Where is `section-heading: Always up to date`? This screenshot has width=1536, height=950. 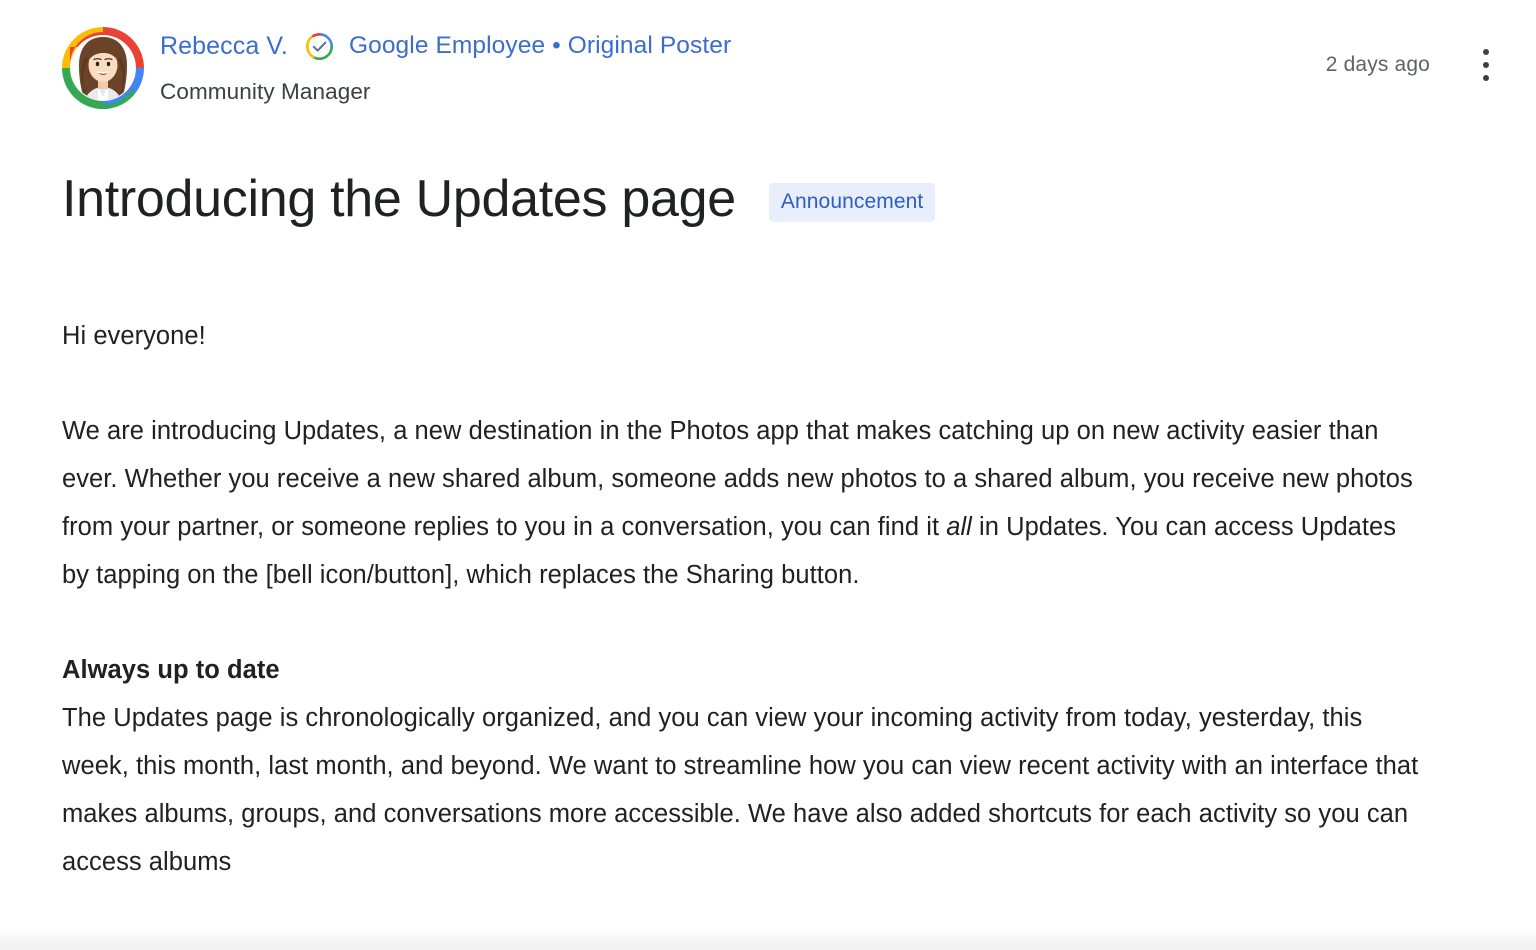 section-heading: Always up to date is located at coordinates (171, 670).